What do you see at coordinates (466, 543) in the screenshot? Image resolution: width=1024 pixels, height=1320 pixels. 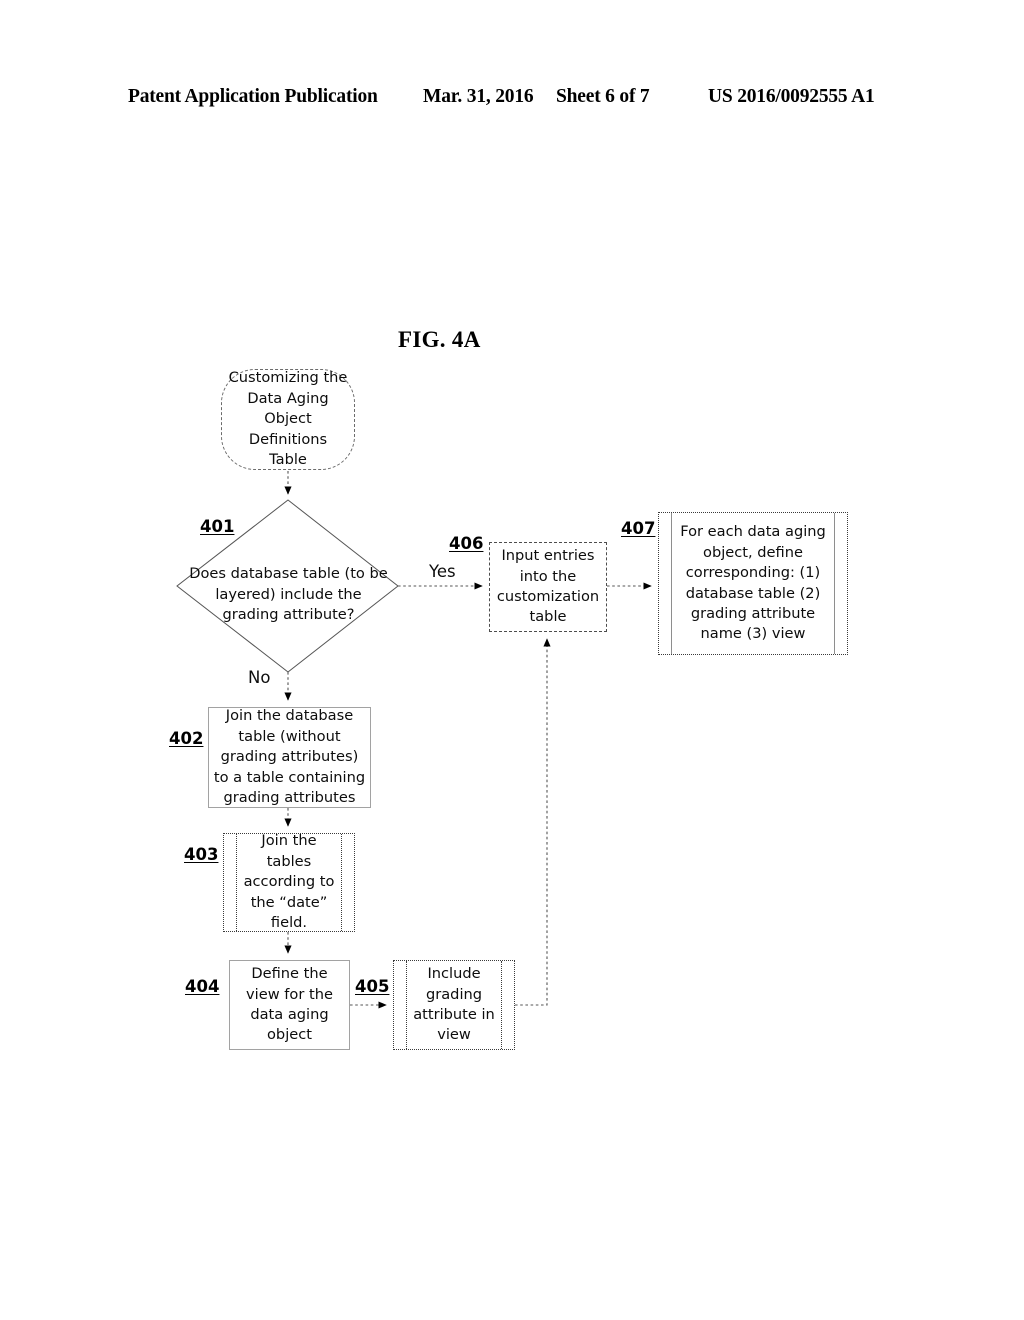 I see `ref-numeral-406: 406` at bounding box center [466, 543].